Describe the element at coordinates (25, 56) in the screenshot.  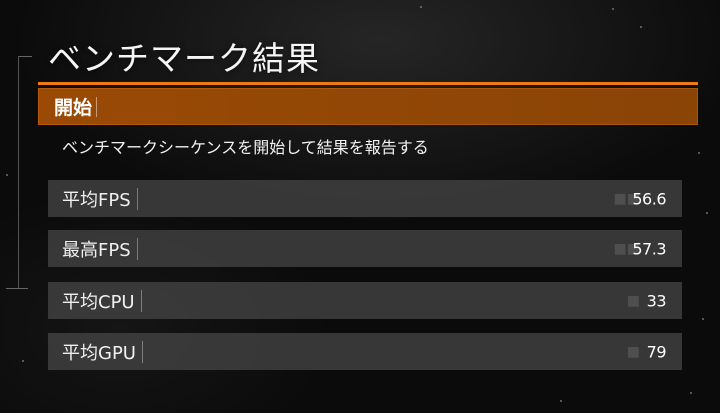
I see `frame-corner-top` at that location.